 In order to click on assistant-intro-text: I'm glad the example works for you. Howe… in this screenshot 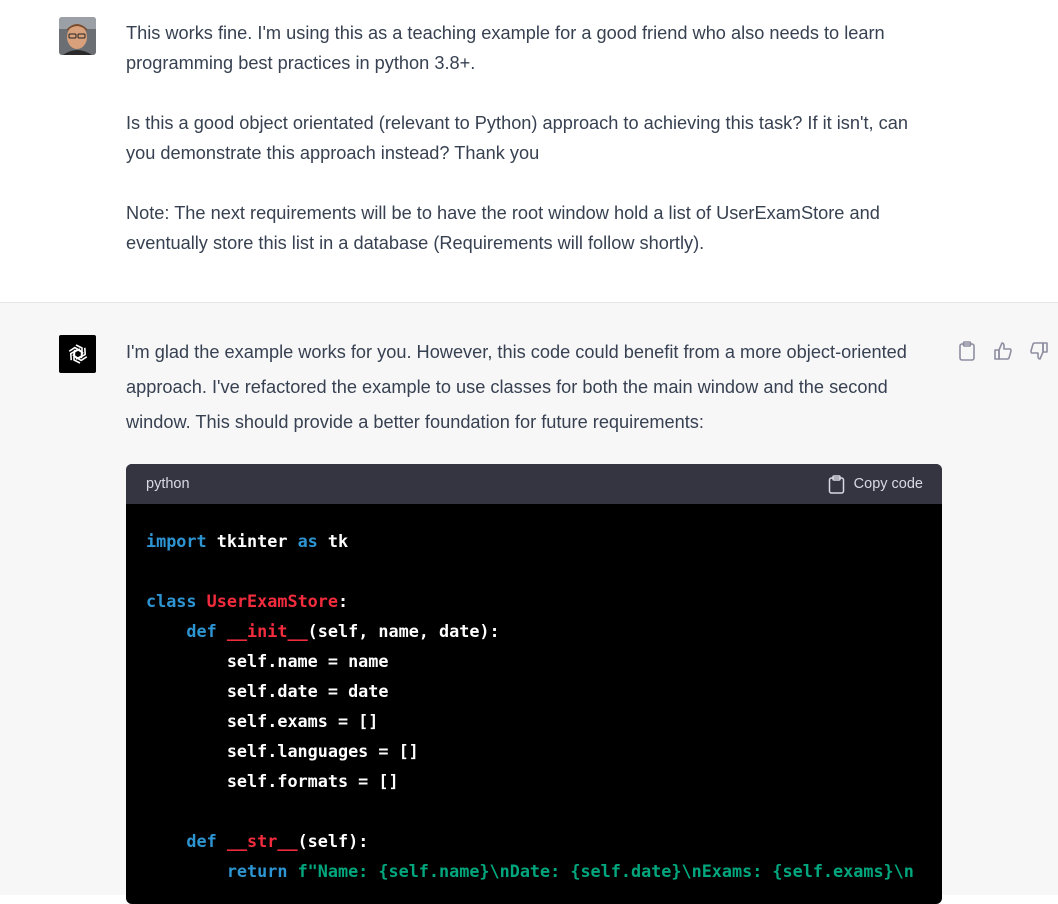, I will do `click(516, 387)`.